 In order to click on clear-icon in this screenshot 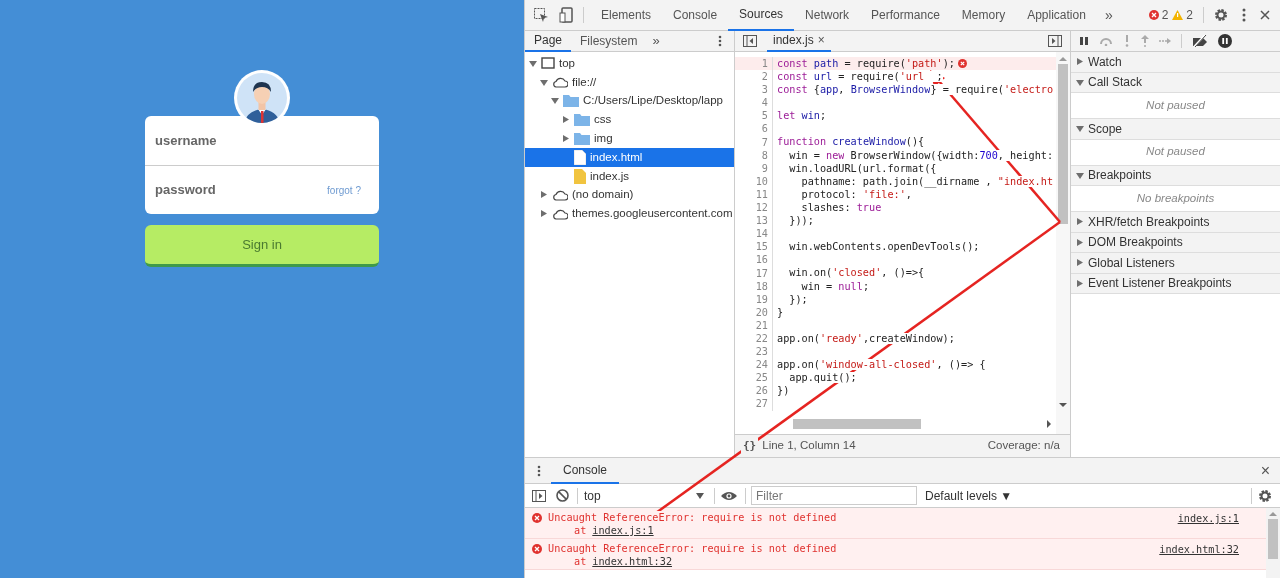, I will do `click(562, 495)`.